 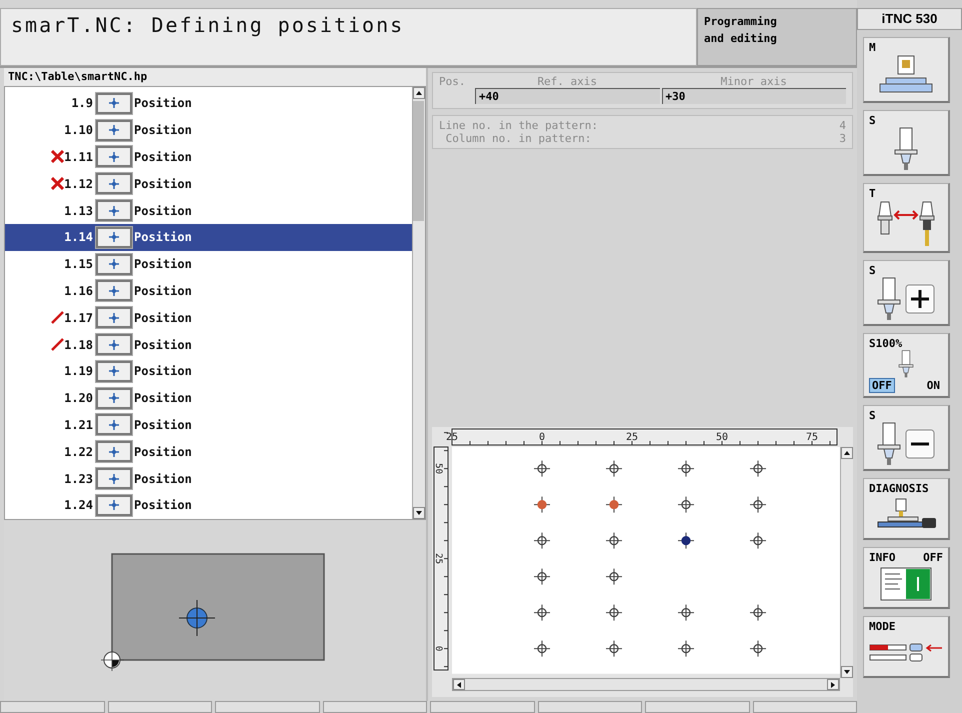 What do you see at coordinates (906, 70) in the screenshot?
I see `softkey-button: M` at bounding box center [906, 70].